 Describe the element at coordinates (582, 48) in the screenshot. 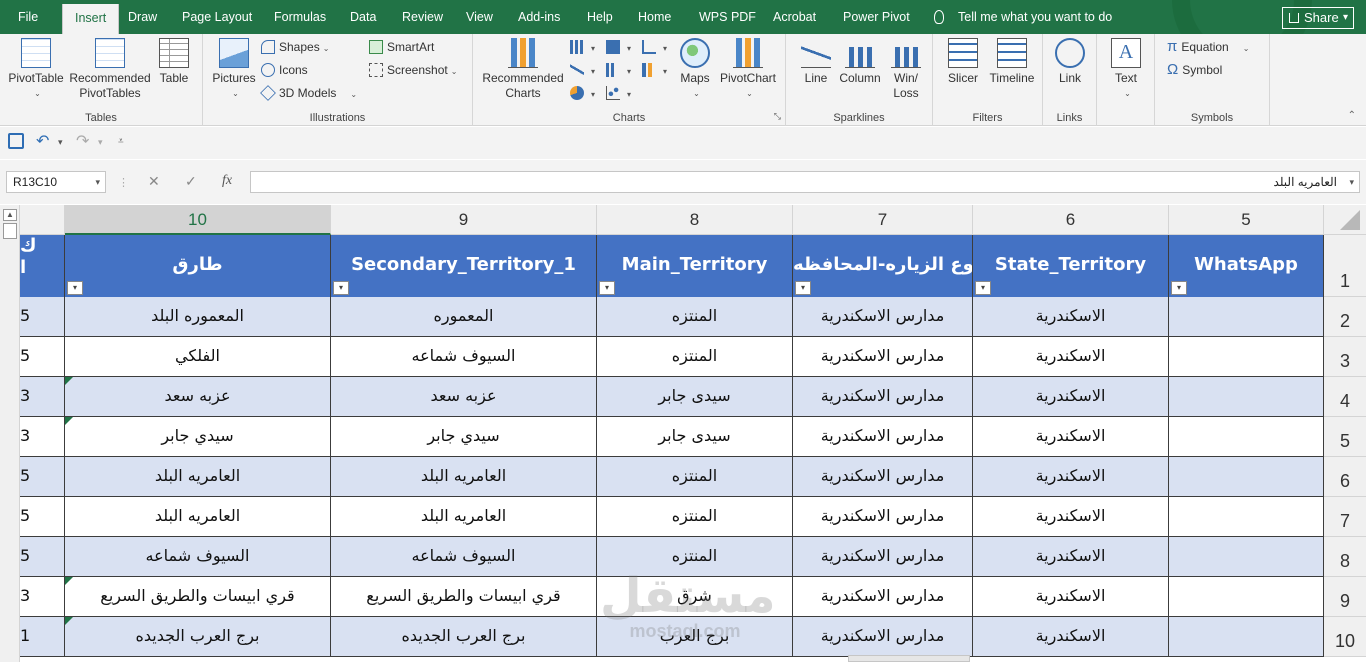

I see `column-chart-dropdown: ▾` at that location.